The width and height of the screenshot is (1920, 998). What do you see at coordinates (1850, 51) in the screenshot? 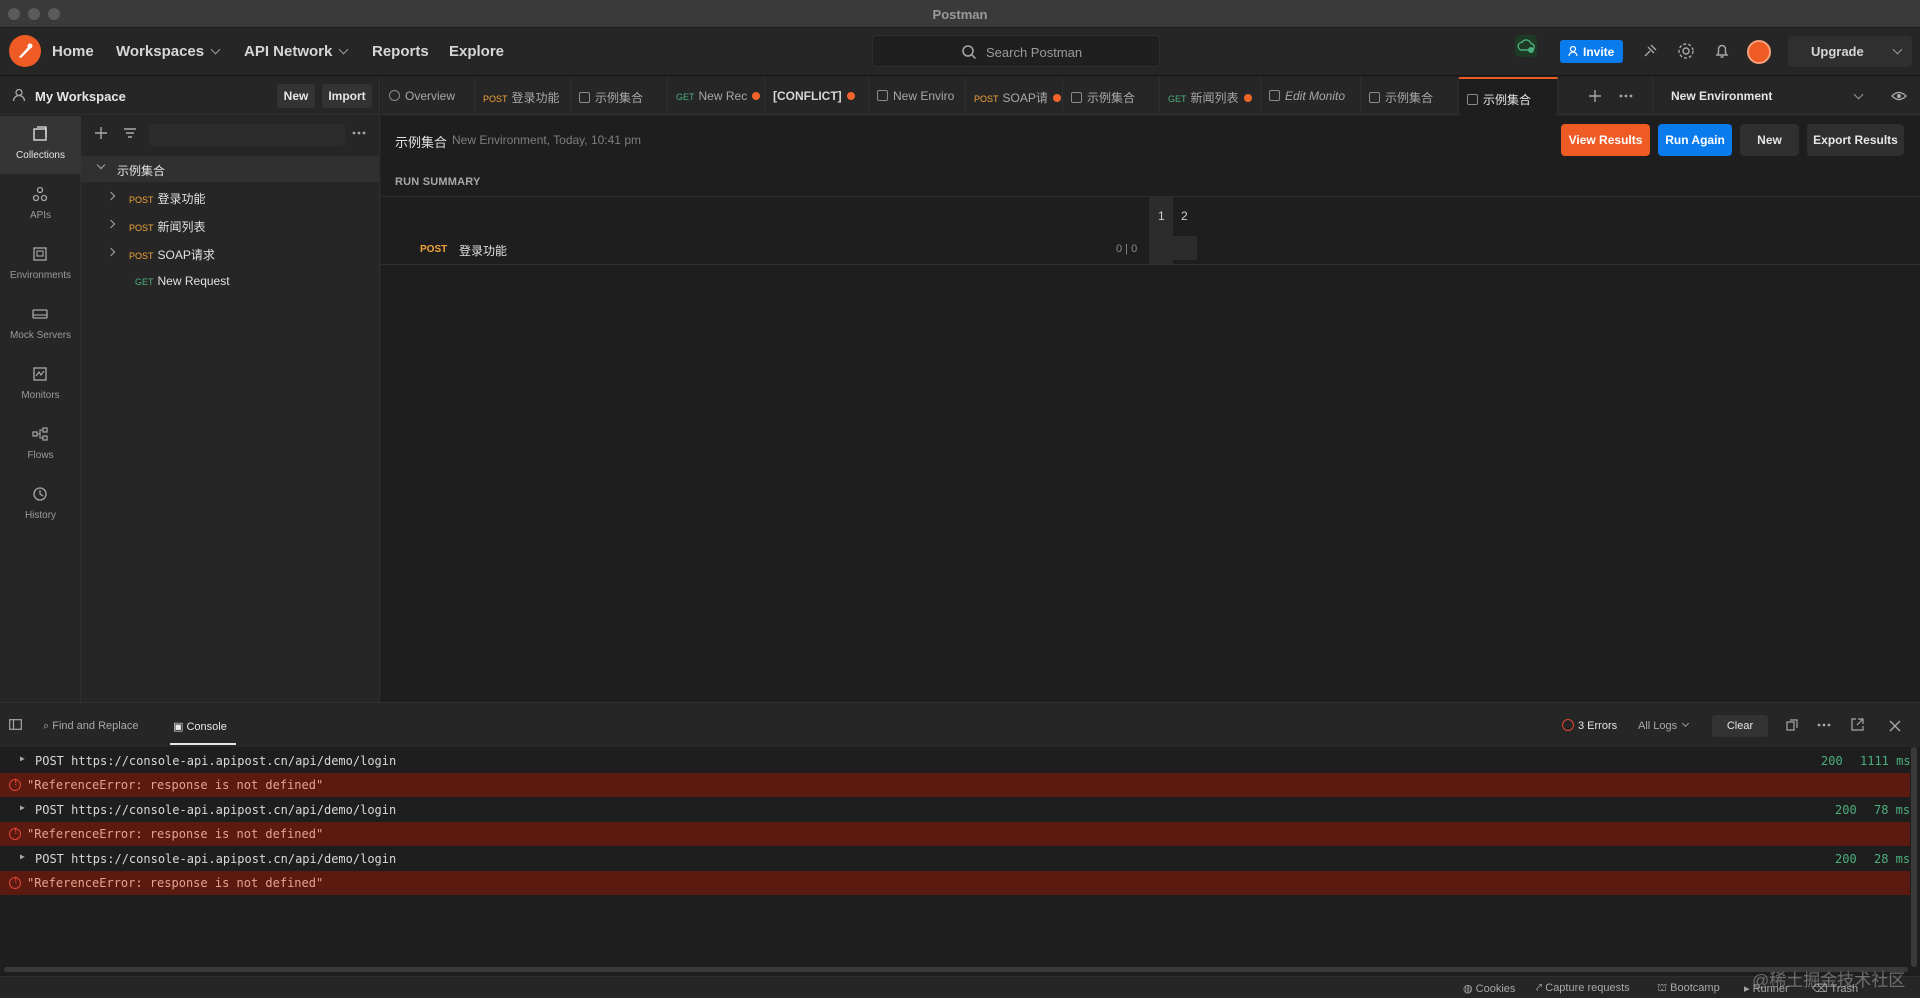
I see `upgrade-button: Upgrade` at bounding box center [1850, 51].